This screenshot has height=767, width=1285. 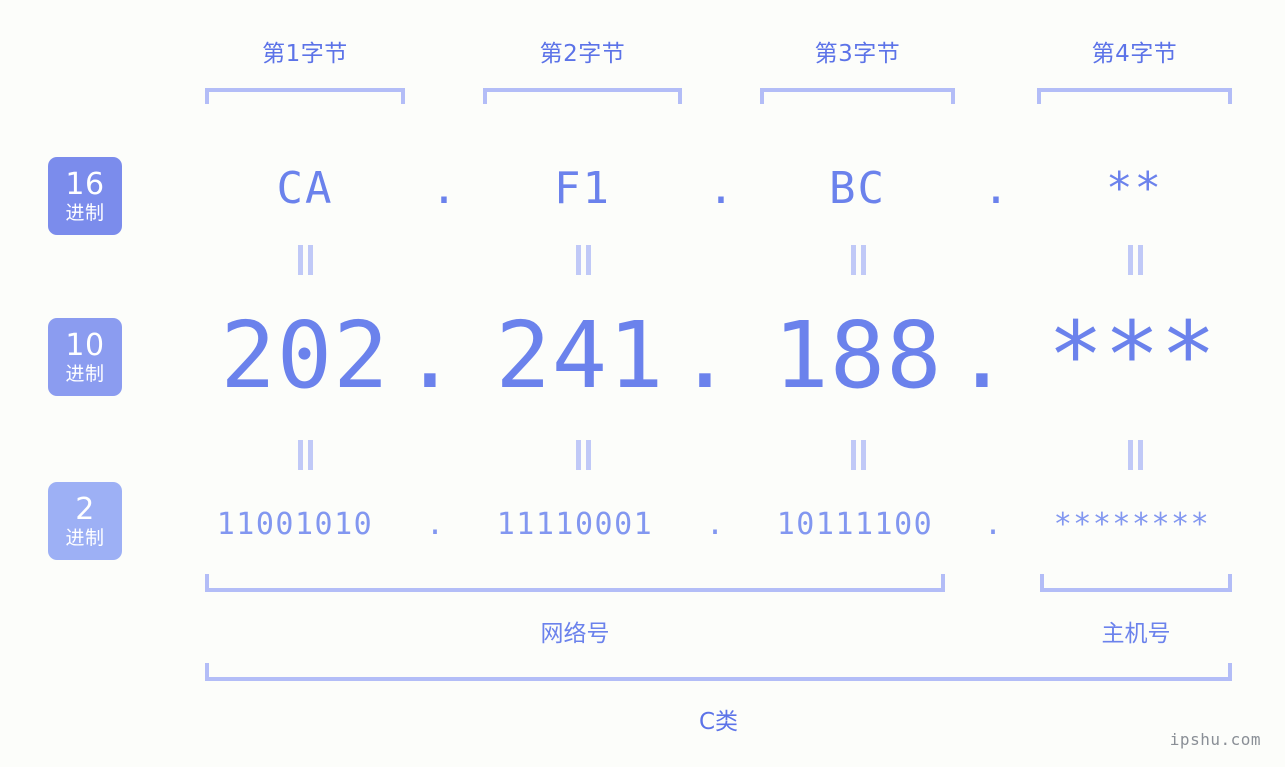 I want to click on hex-octet-1: CA, so click(x=305, y=188).